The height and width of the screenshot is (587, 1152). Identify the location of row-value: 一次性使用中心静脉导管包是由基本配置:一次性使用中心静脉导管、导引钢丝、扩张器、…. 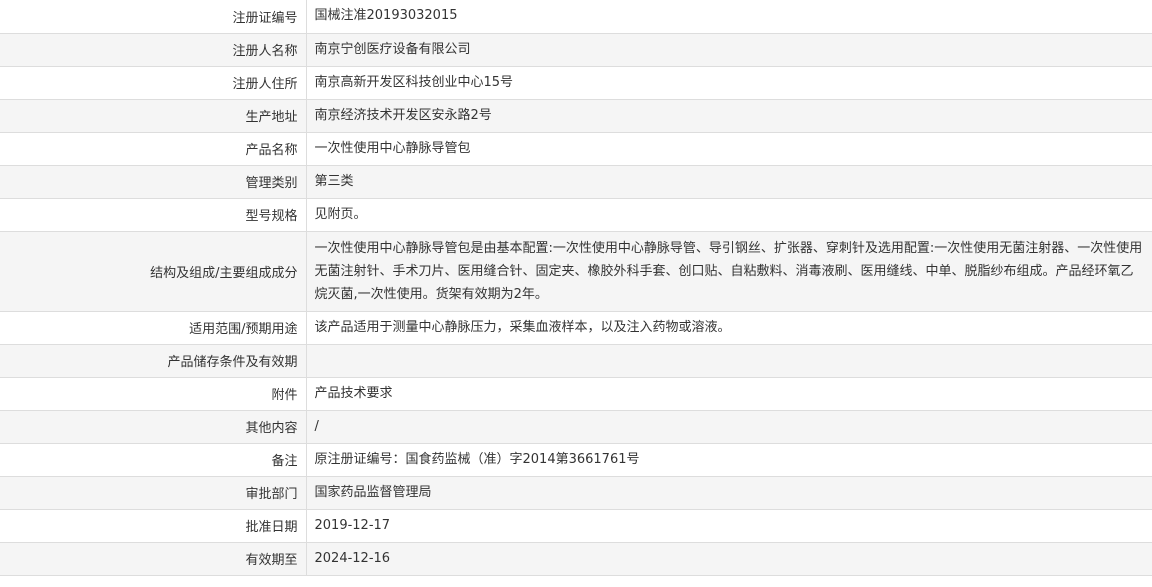
(729, 271).